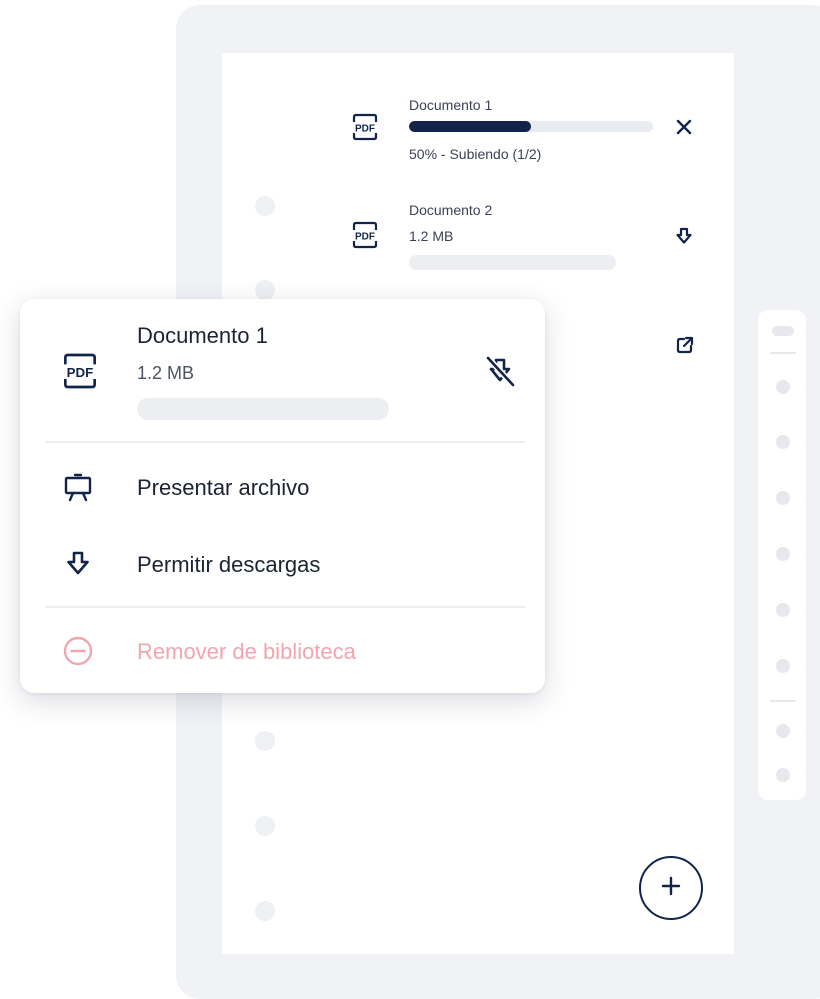  What do you see at coordinates (475, 154) in the screenshot?
I see `upload-status: 50% - Subiendo (1/2)` at bounding box center [475, 154].